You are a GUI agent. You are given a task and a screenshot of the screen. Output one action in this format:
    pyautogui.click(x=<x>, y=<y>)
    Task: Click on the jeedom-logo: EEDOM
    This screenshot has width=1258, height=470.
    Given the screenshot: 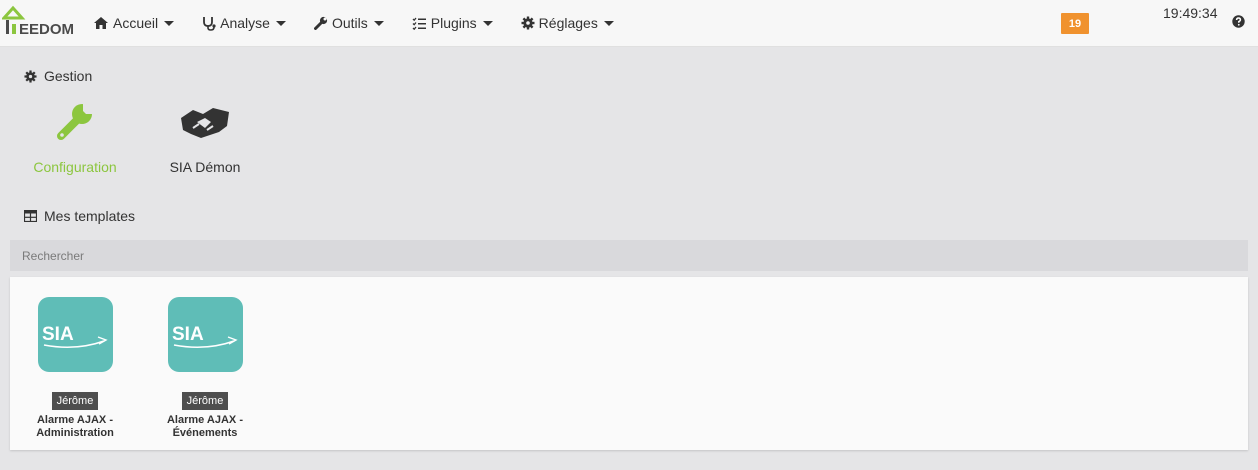 What is the action you would take?
    pyautogui.click(x=37, y=22)
    